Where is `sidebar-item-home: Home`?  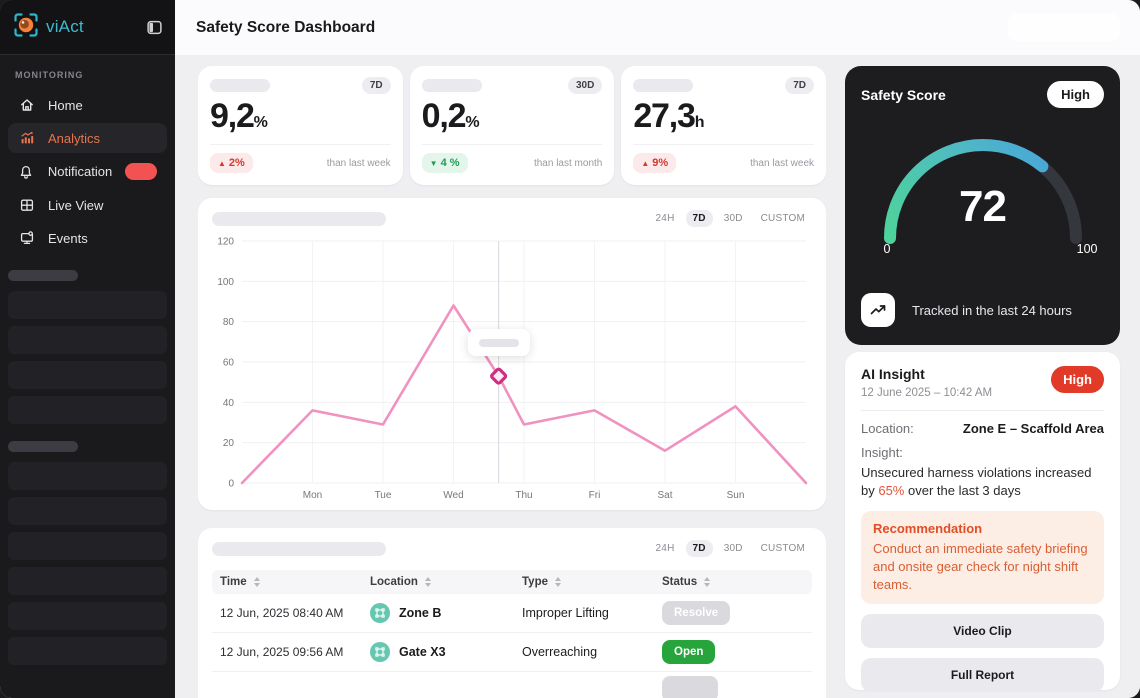 sidebar-item-home: Home is located at coordinates (87, 105).